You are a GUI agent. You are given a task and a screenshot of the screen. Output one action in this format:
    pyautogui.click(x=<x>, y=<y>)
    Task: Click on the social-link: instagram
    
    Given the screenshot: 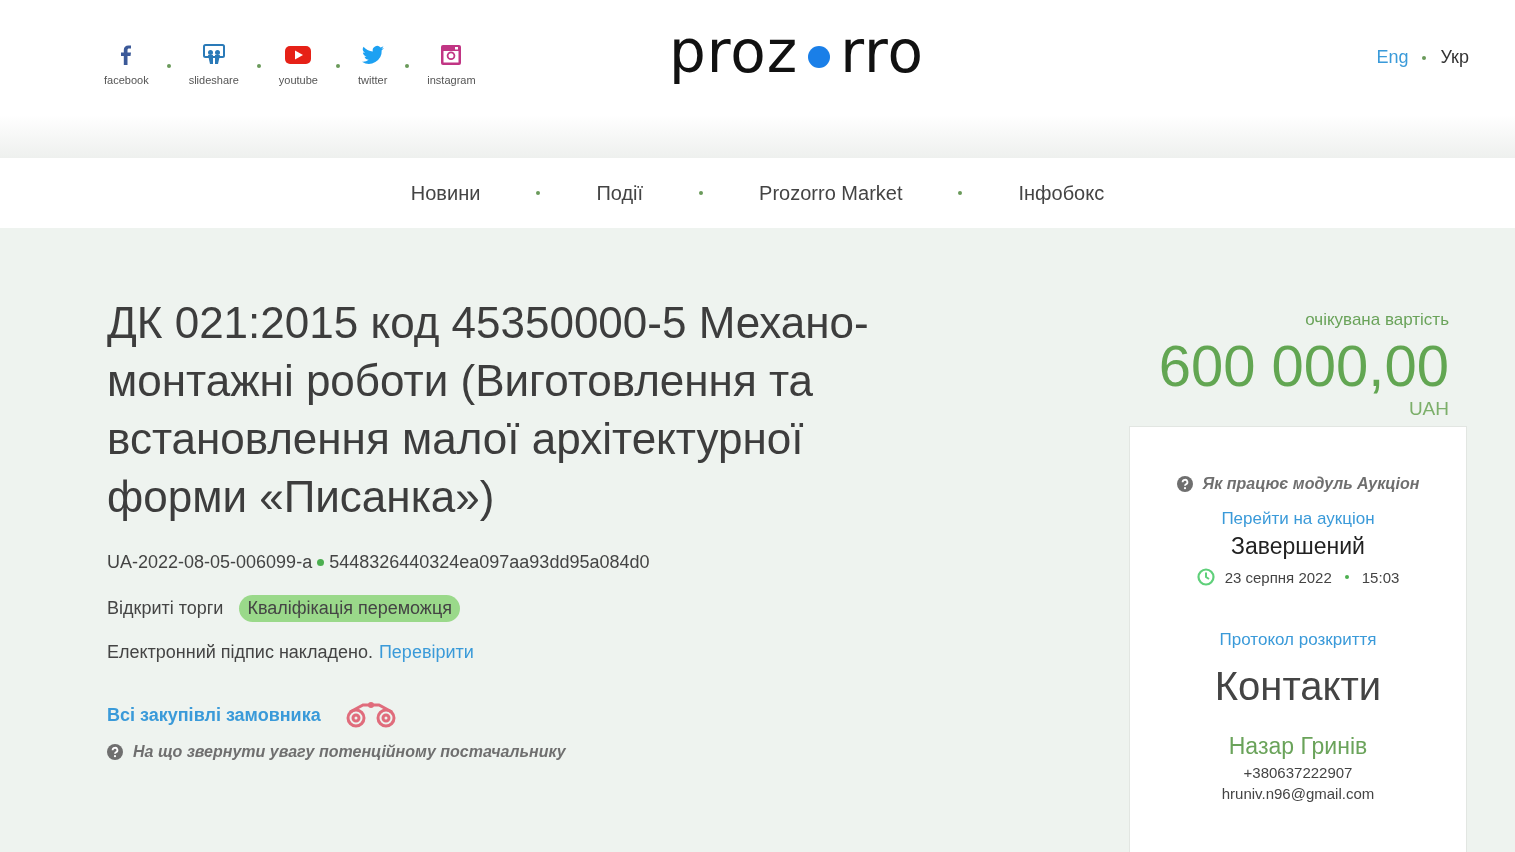 What is the action you would take?
    pyautogui.click(x=451, y=63)
    